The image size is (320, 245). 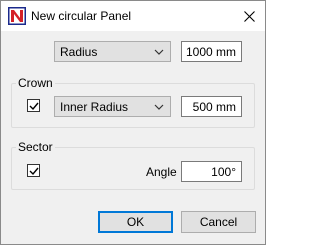 What do you see at coordinates (35, 147) in the screenshot?
I see `sector-group-title: Sector` at bounding box center [35, 147].